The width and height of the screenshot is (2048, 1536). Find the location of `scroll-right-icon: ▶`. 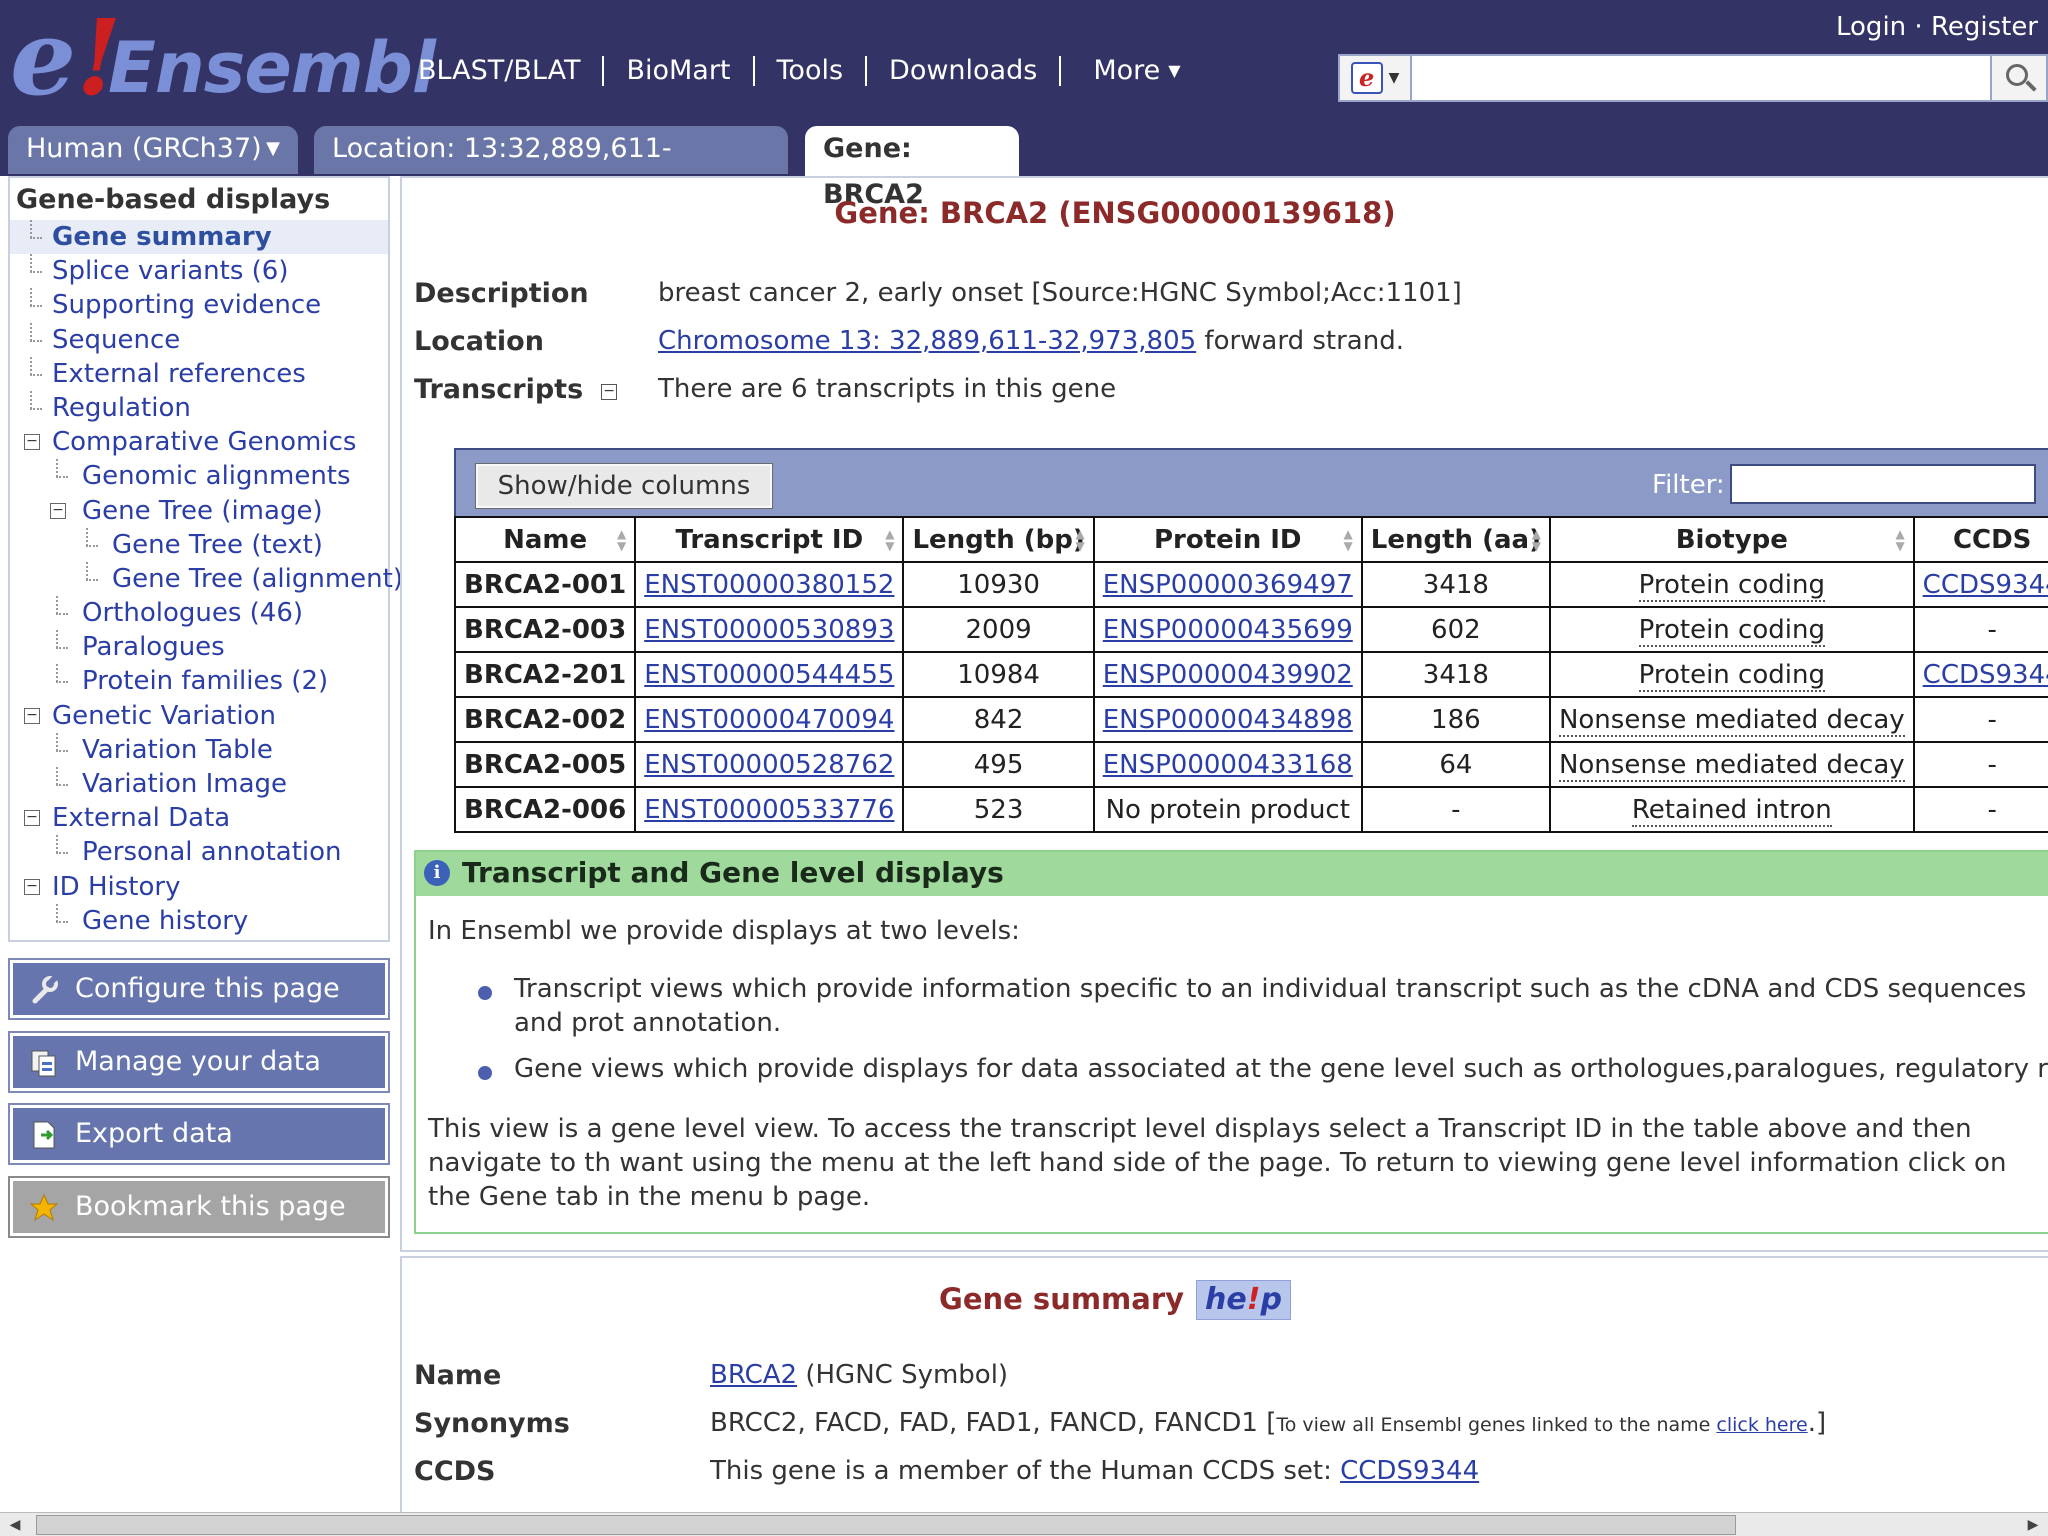

scroll-right-icon: ▶ is located at coordinates (2033, 1525).